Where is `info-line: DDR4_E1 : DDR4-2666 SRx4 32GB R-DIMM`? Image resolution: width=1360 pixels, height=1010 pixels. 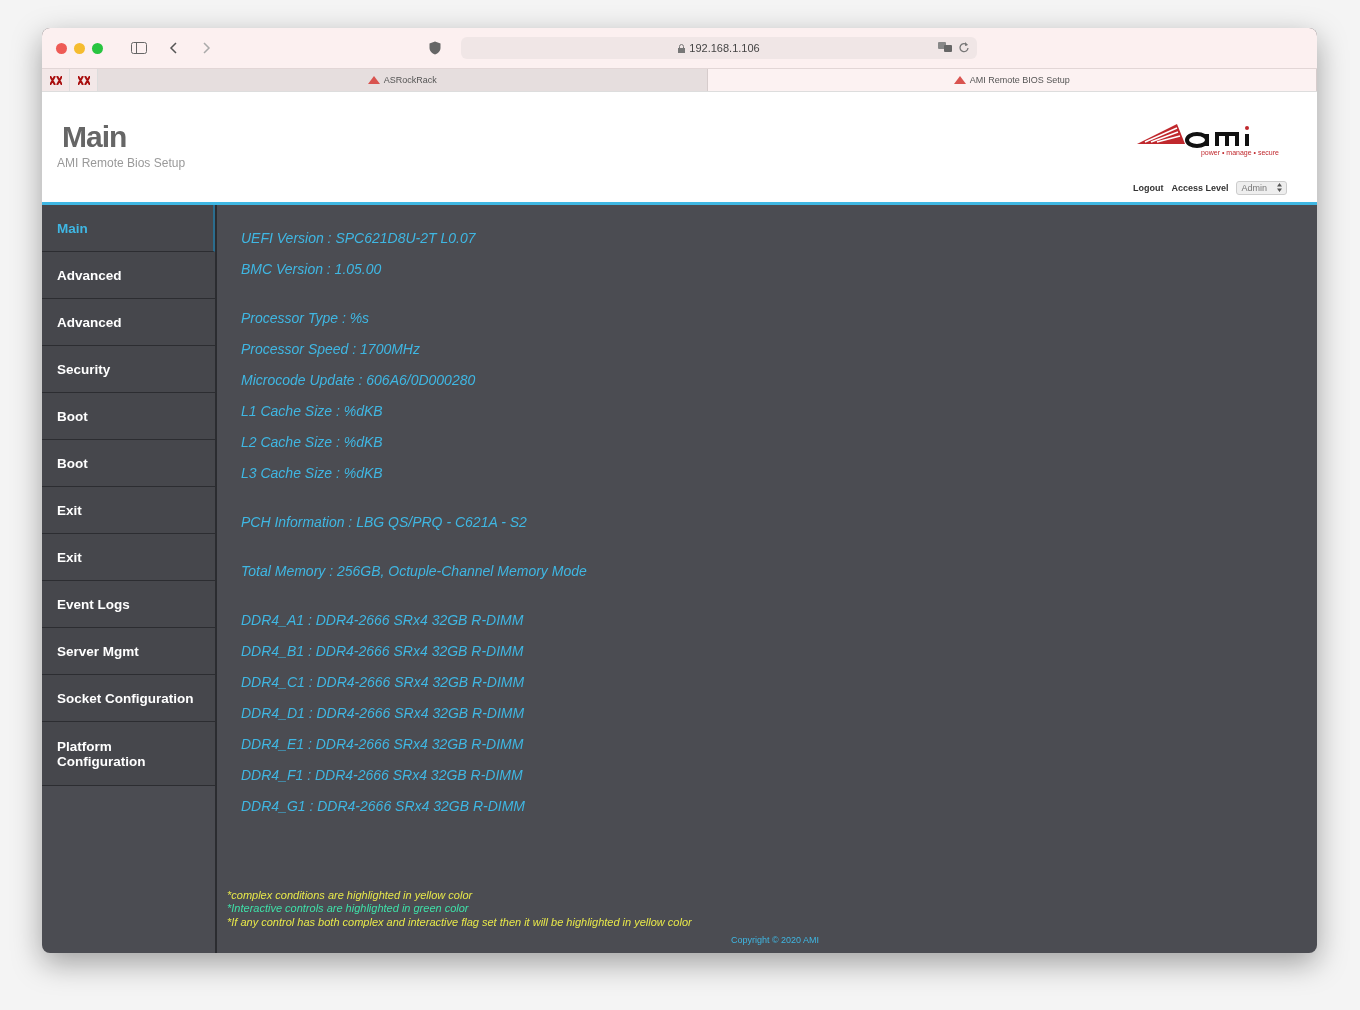
info-line: DDR4_E1 : DDR4-2666 SRx4 32GB R-DIMM is located at coordinates (383, 744).